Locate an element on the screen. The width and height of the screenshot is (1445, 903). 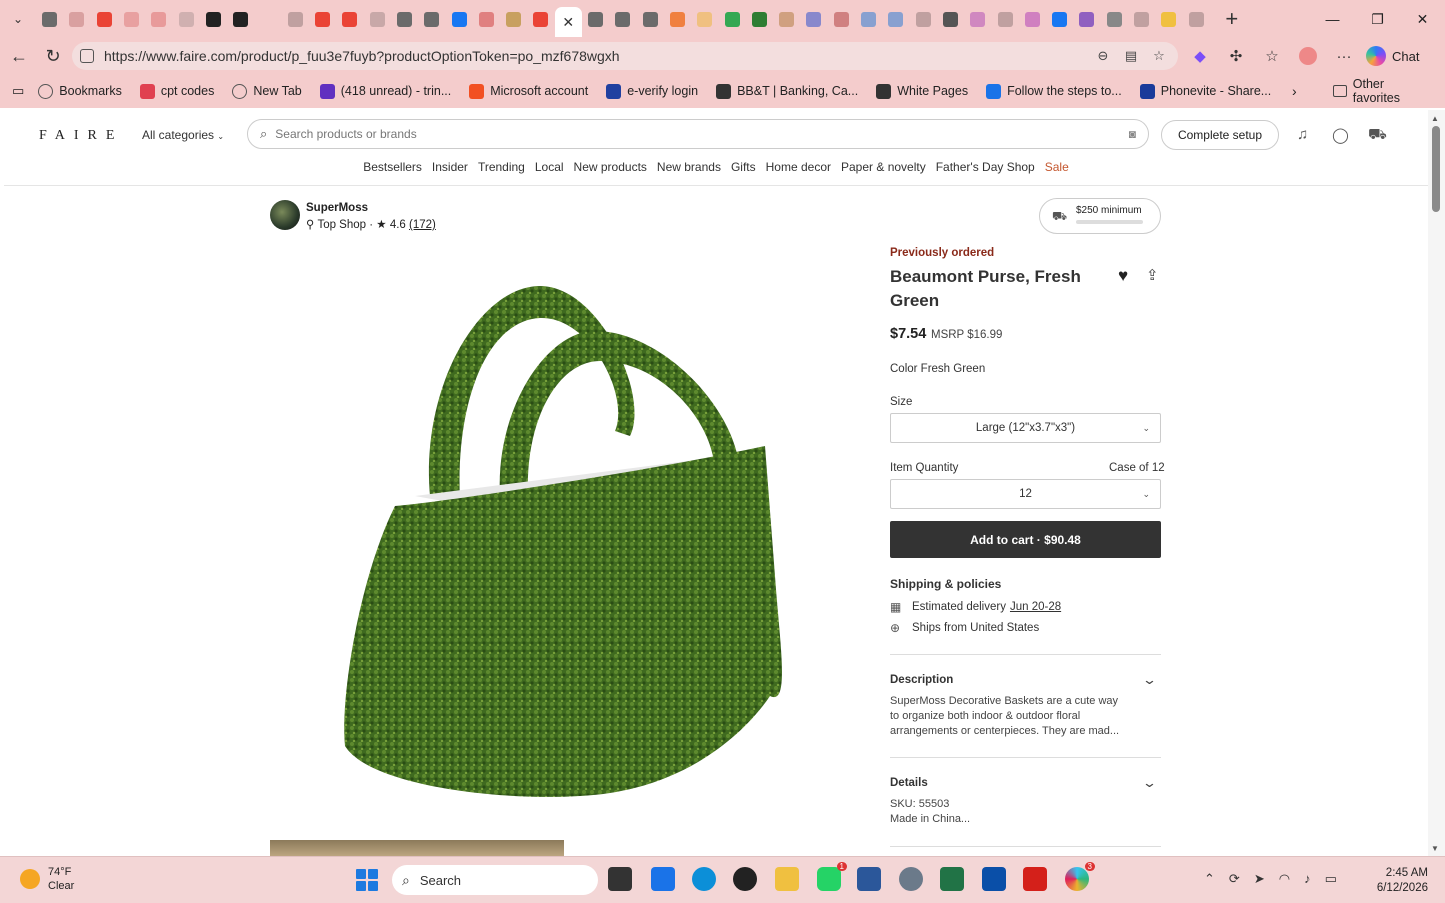
app-icon is located at coordinates (745, 879).